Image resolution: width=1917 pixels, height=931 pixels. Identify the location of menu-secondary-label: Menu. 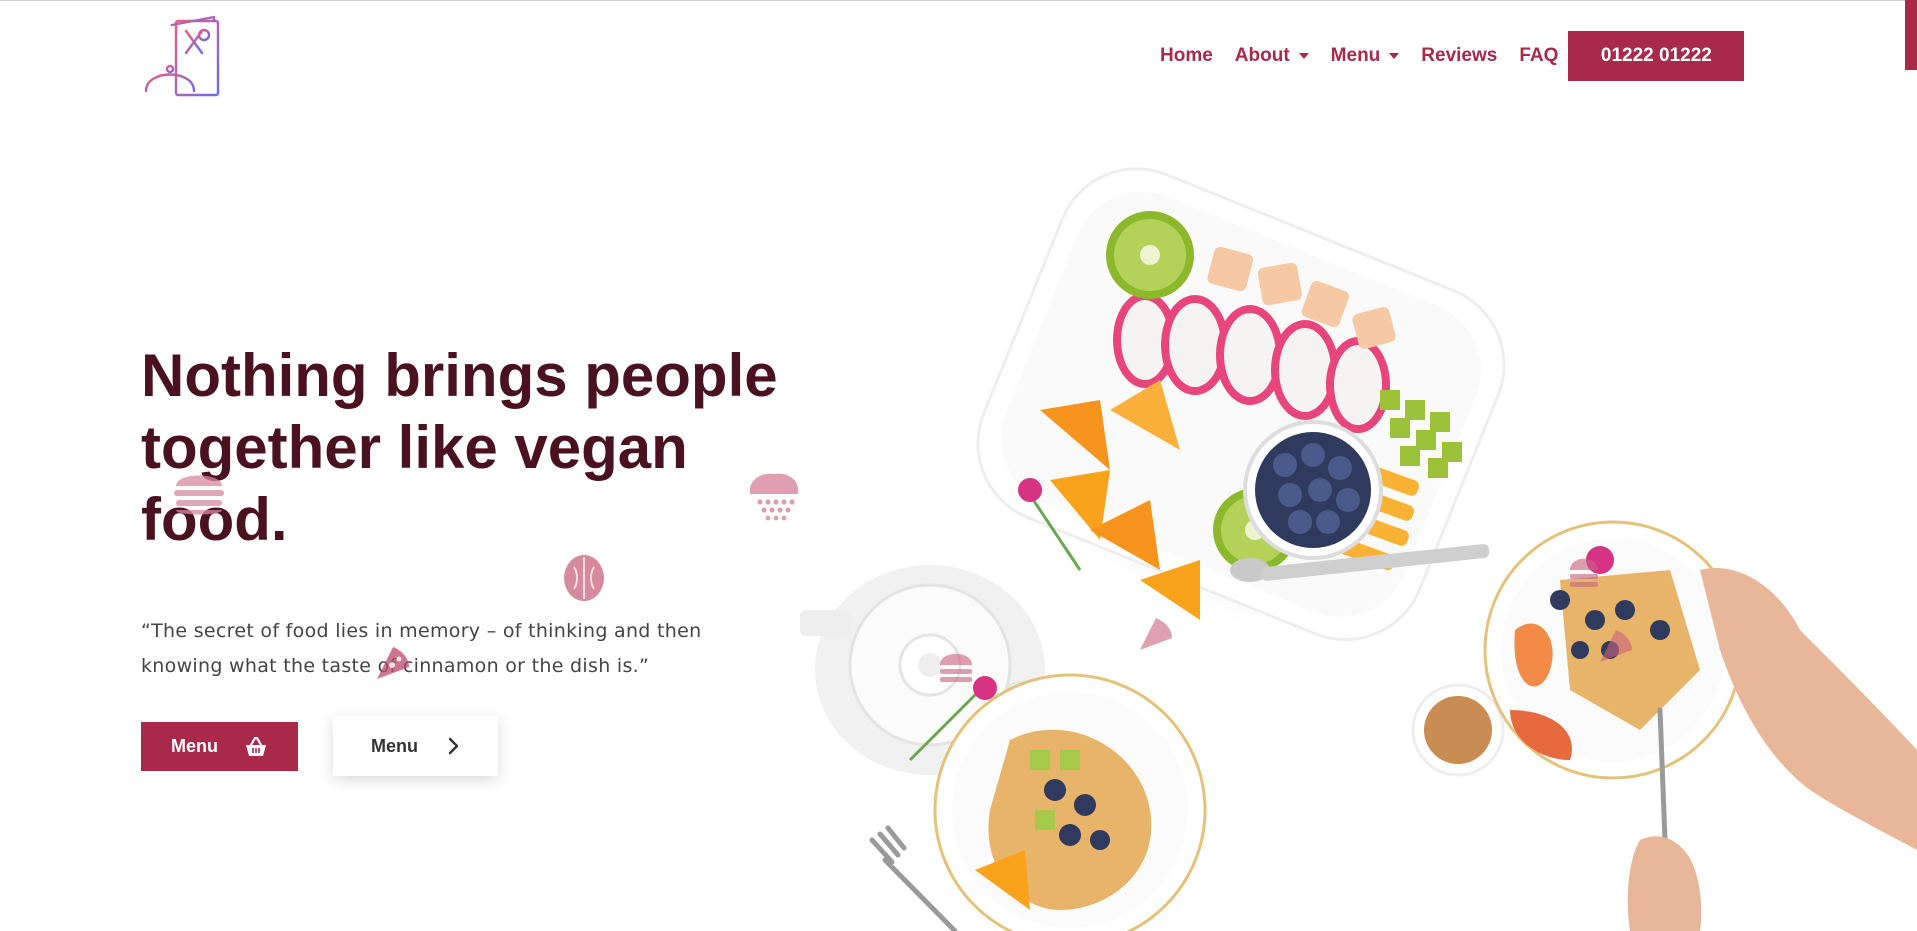
(394, 745).